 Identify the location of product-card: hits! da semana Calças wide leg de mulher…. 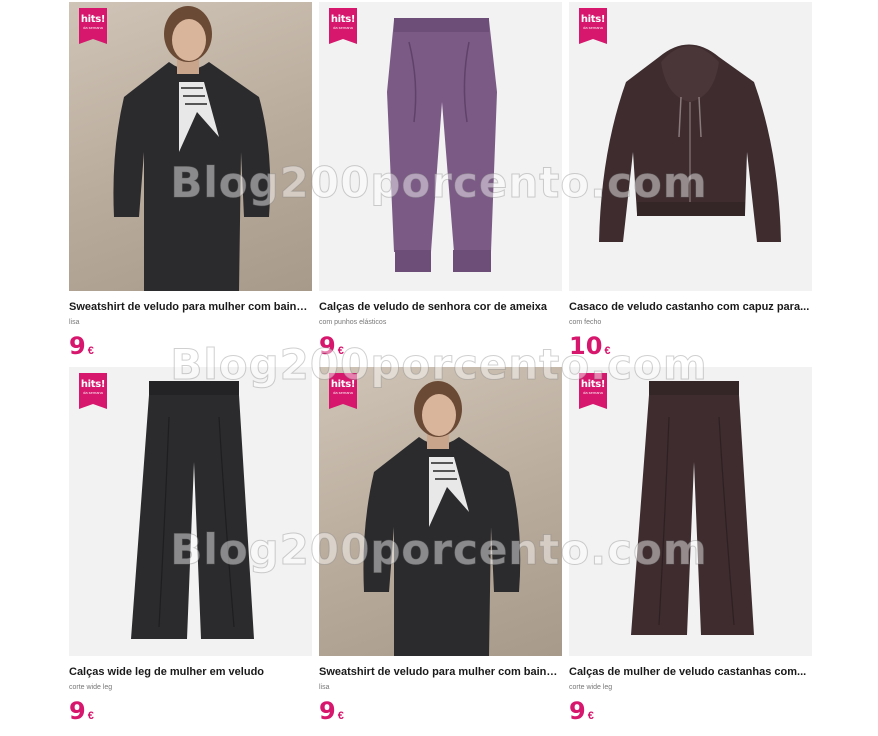
(190, 547).